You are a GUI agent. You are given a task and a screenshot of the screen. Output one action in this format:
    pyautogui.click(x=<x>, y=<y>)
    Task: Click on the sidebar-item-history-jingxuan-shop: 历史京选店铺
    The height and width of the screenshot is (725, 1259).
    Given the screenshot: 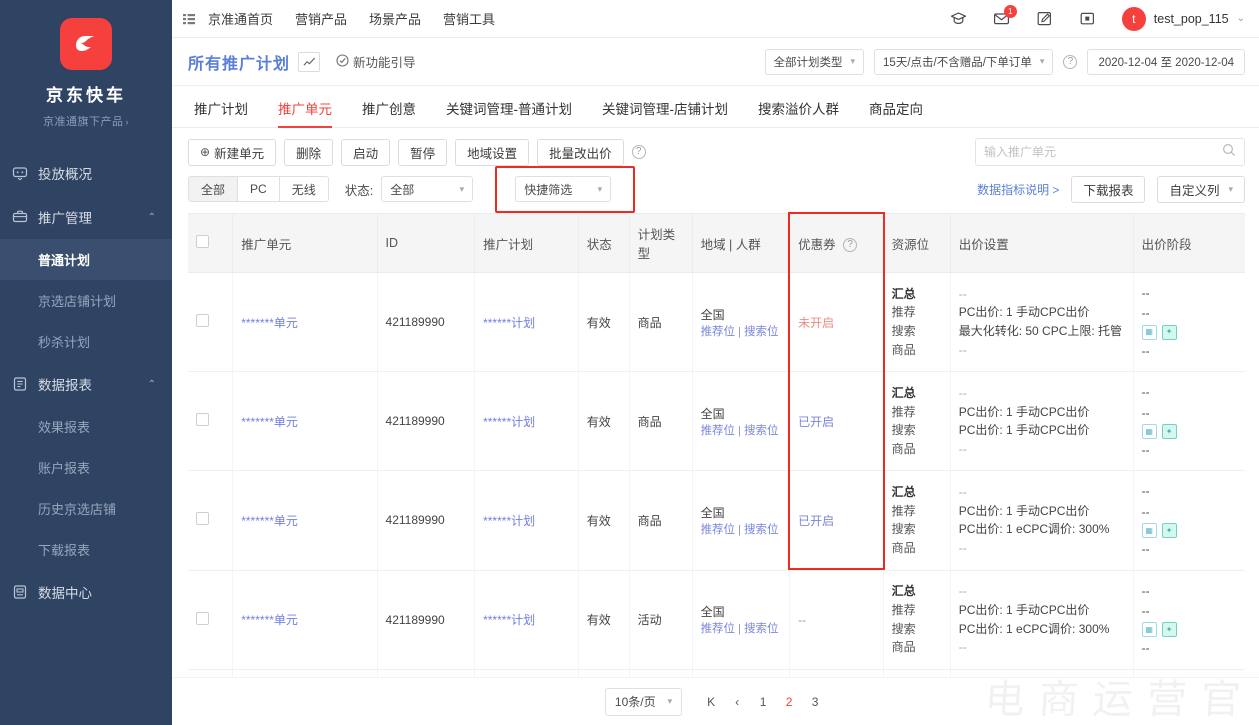 What is the action you would take?
    pyautogui.click(x=86, y=508)
    